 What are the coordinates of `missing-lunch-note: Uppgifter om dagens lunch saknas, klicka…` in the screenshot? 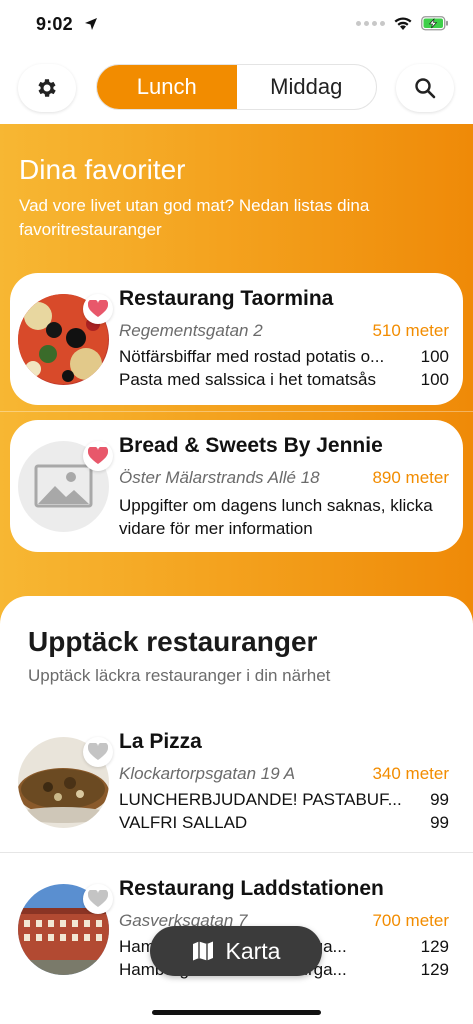 It's located at (276, 517).